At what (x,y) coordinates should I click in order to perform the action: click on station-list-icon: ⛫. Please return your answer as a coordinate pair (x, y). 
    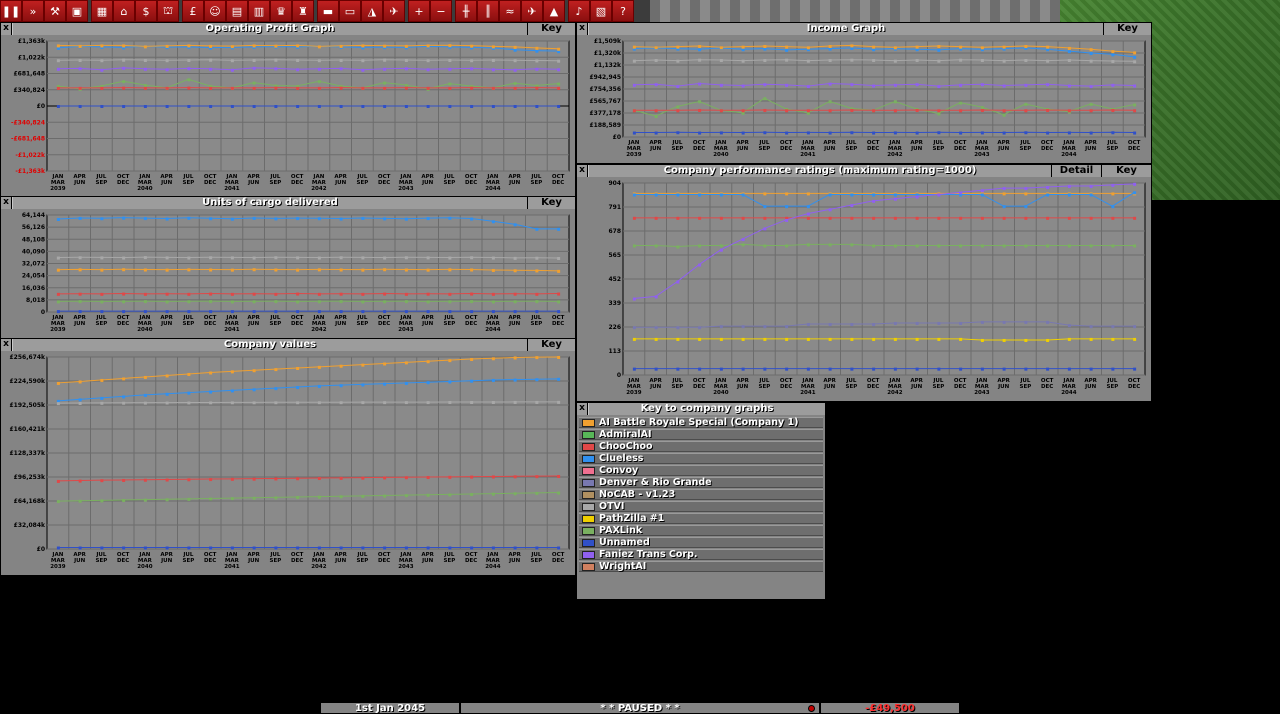
    Looking at the image, I should click on (168, 11).